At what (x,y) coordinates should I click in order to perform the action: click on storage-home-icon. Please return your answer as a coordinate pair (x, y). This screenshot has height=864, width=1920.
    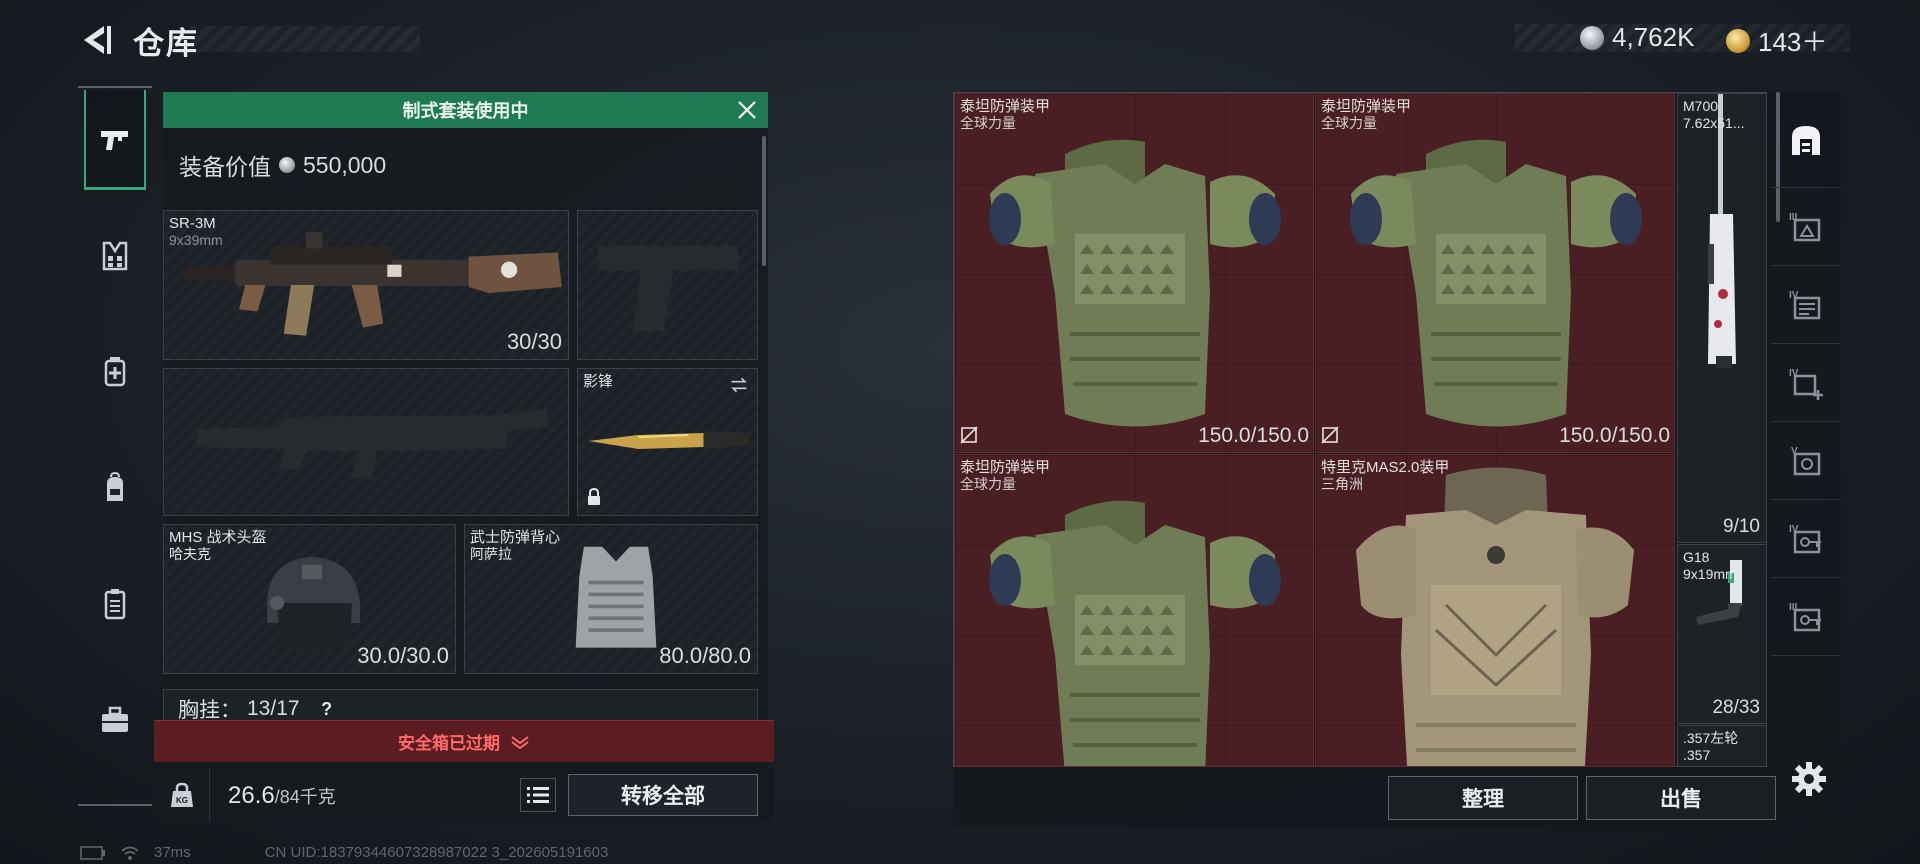
    Looking at the image, I should click on (1806, 140).